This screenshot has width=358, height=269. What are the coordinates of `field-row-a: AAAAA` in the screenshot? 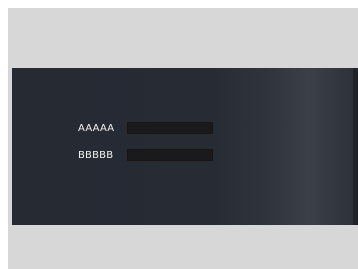 It's located at (146, 128).